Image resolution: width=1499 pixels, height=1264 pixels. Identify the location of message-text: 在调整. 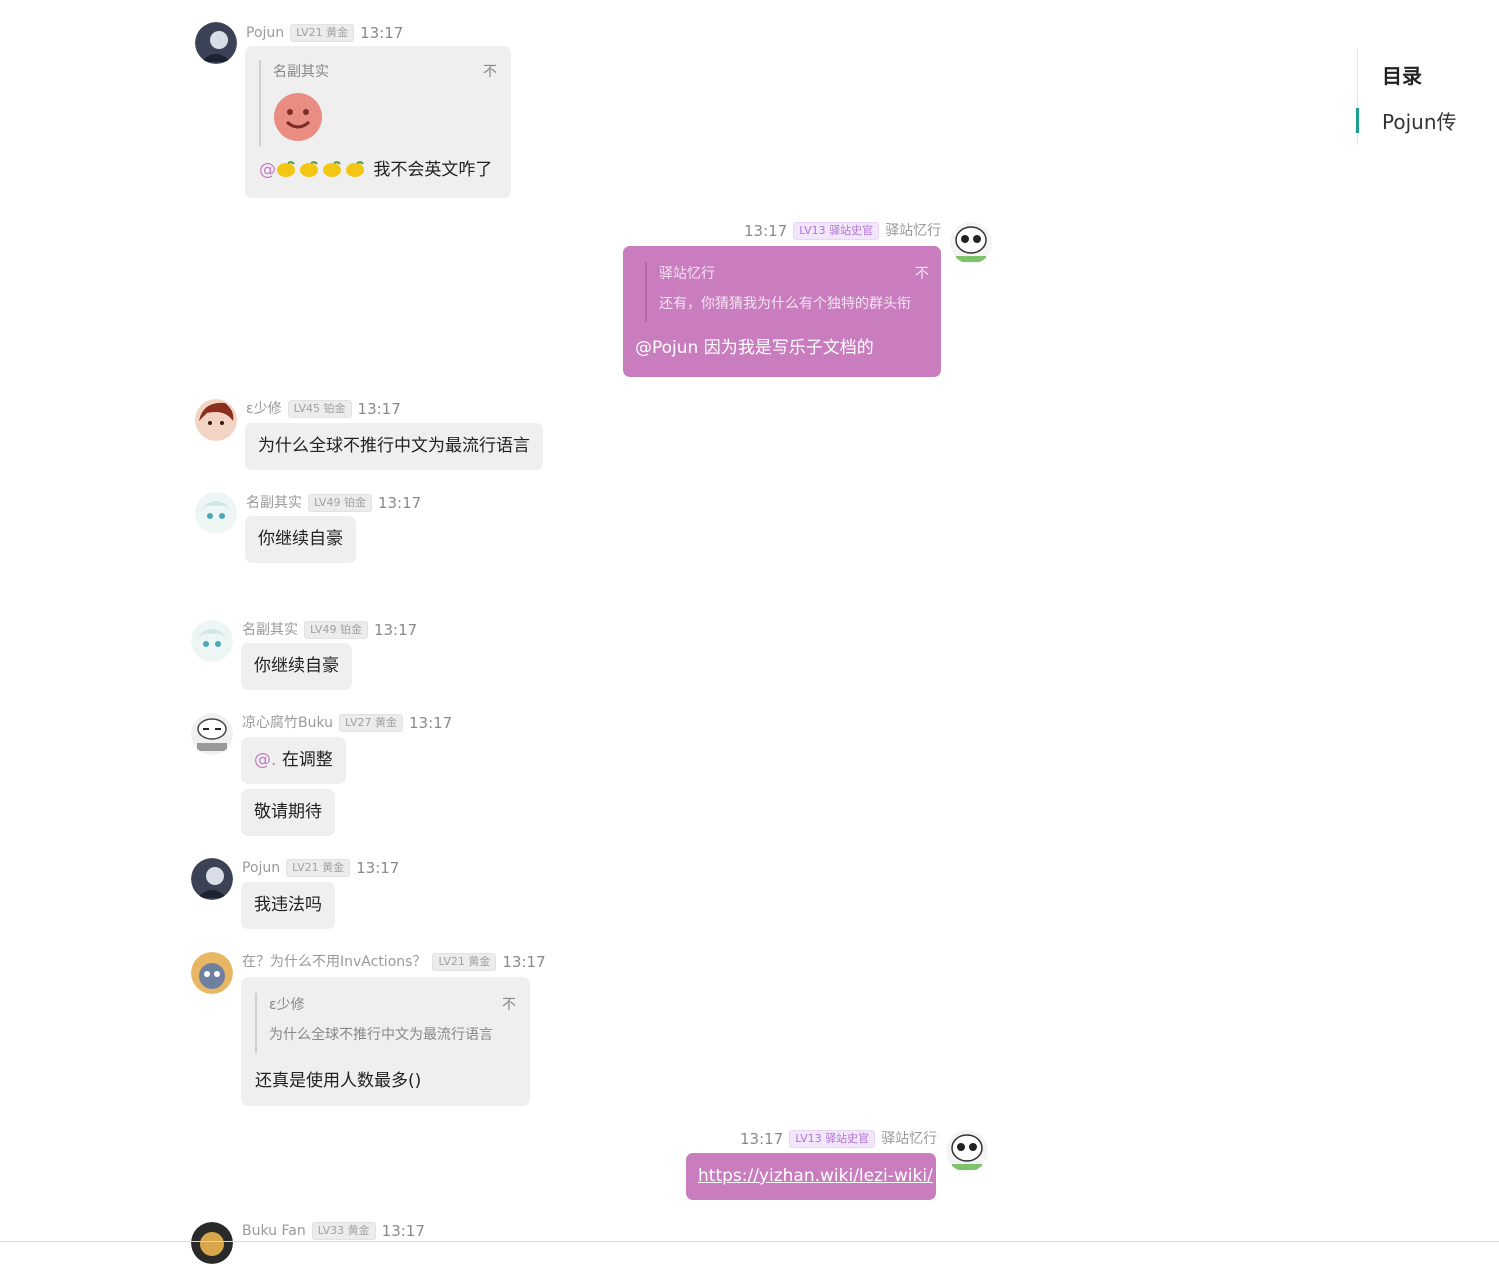
(307, 760).